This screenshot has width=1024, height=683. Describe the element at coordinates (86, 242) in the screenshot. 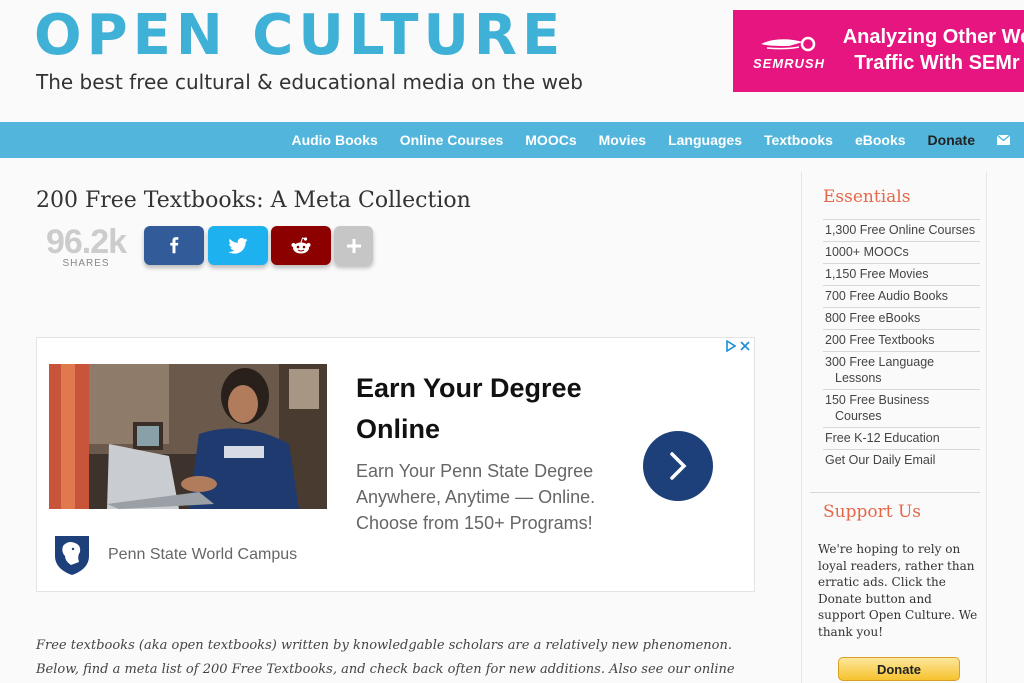

I see `share-count-number: 96.2k` at that location.